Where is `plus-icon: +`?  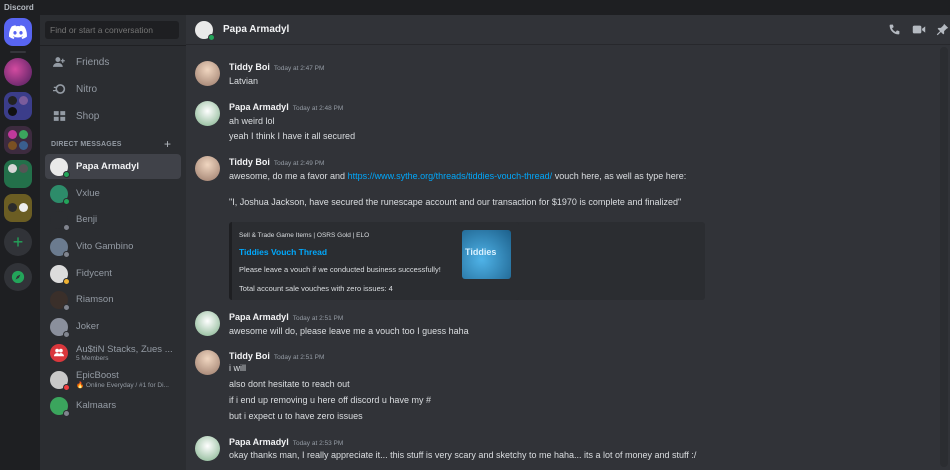 plus-icon: + is located at coordinates (18, 242).